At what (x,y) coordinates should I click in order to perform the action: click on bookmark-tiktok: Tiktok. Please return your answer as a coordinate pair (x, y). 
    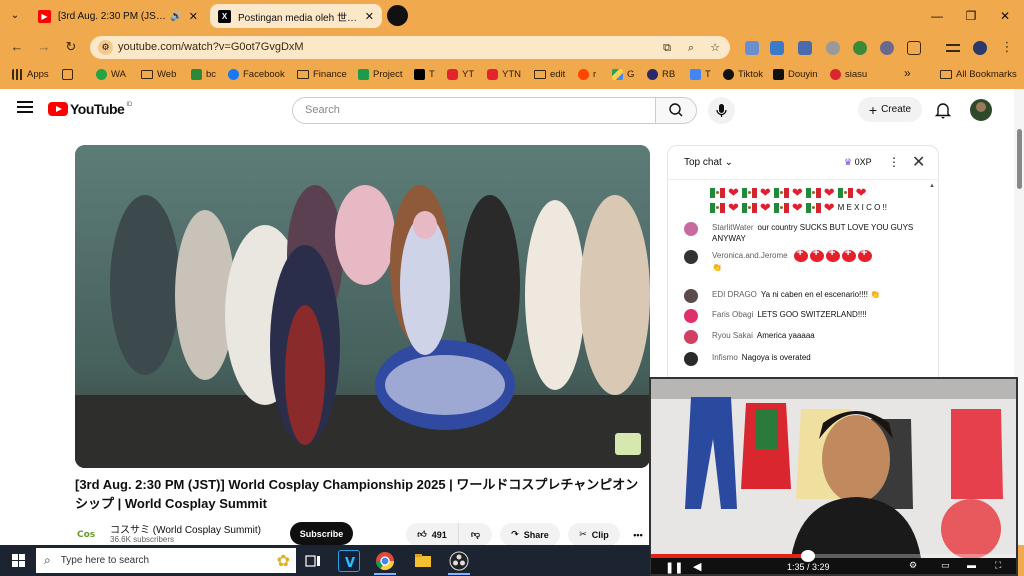
    Looking at the image, I should click on (743, 74).